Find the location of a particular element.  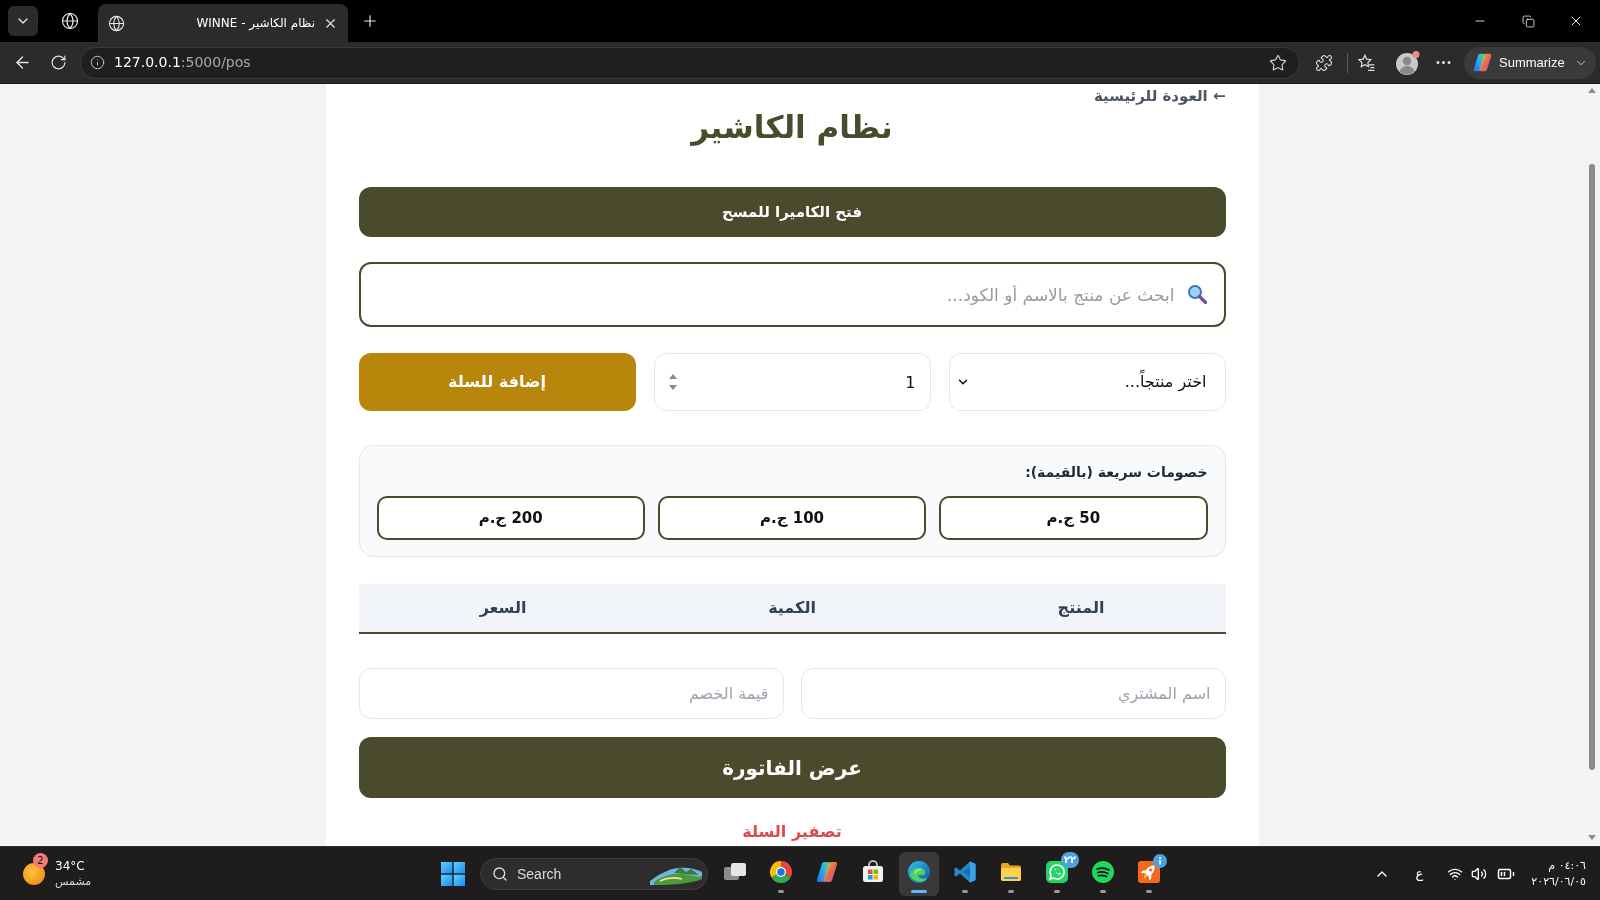

tricolor-ring-logo-icon is located at coordinates (781, 871).